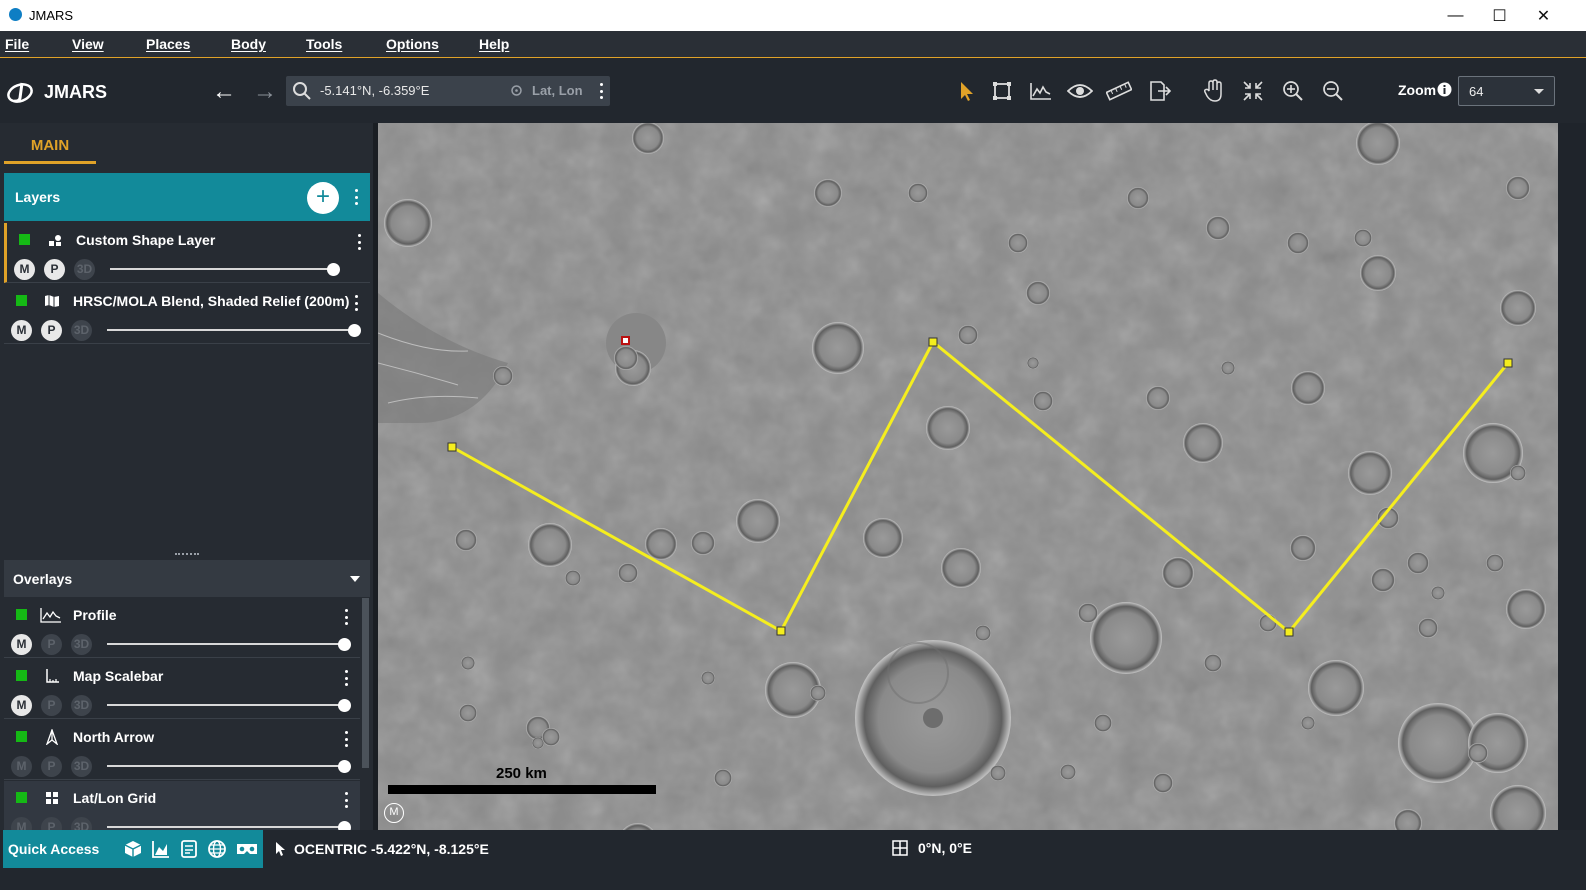  I want to click on menu-places: Places, so click(168, 44).